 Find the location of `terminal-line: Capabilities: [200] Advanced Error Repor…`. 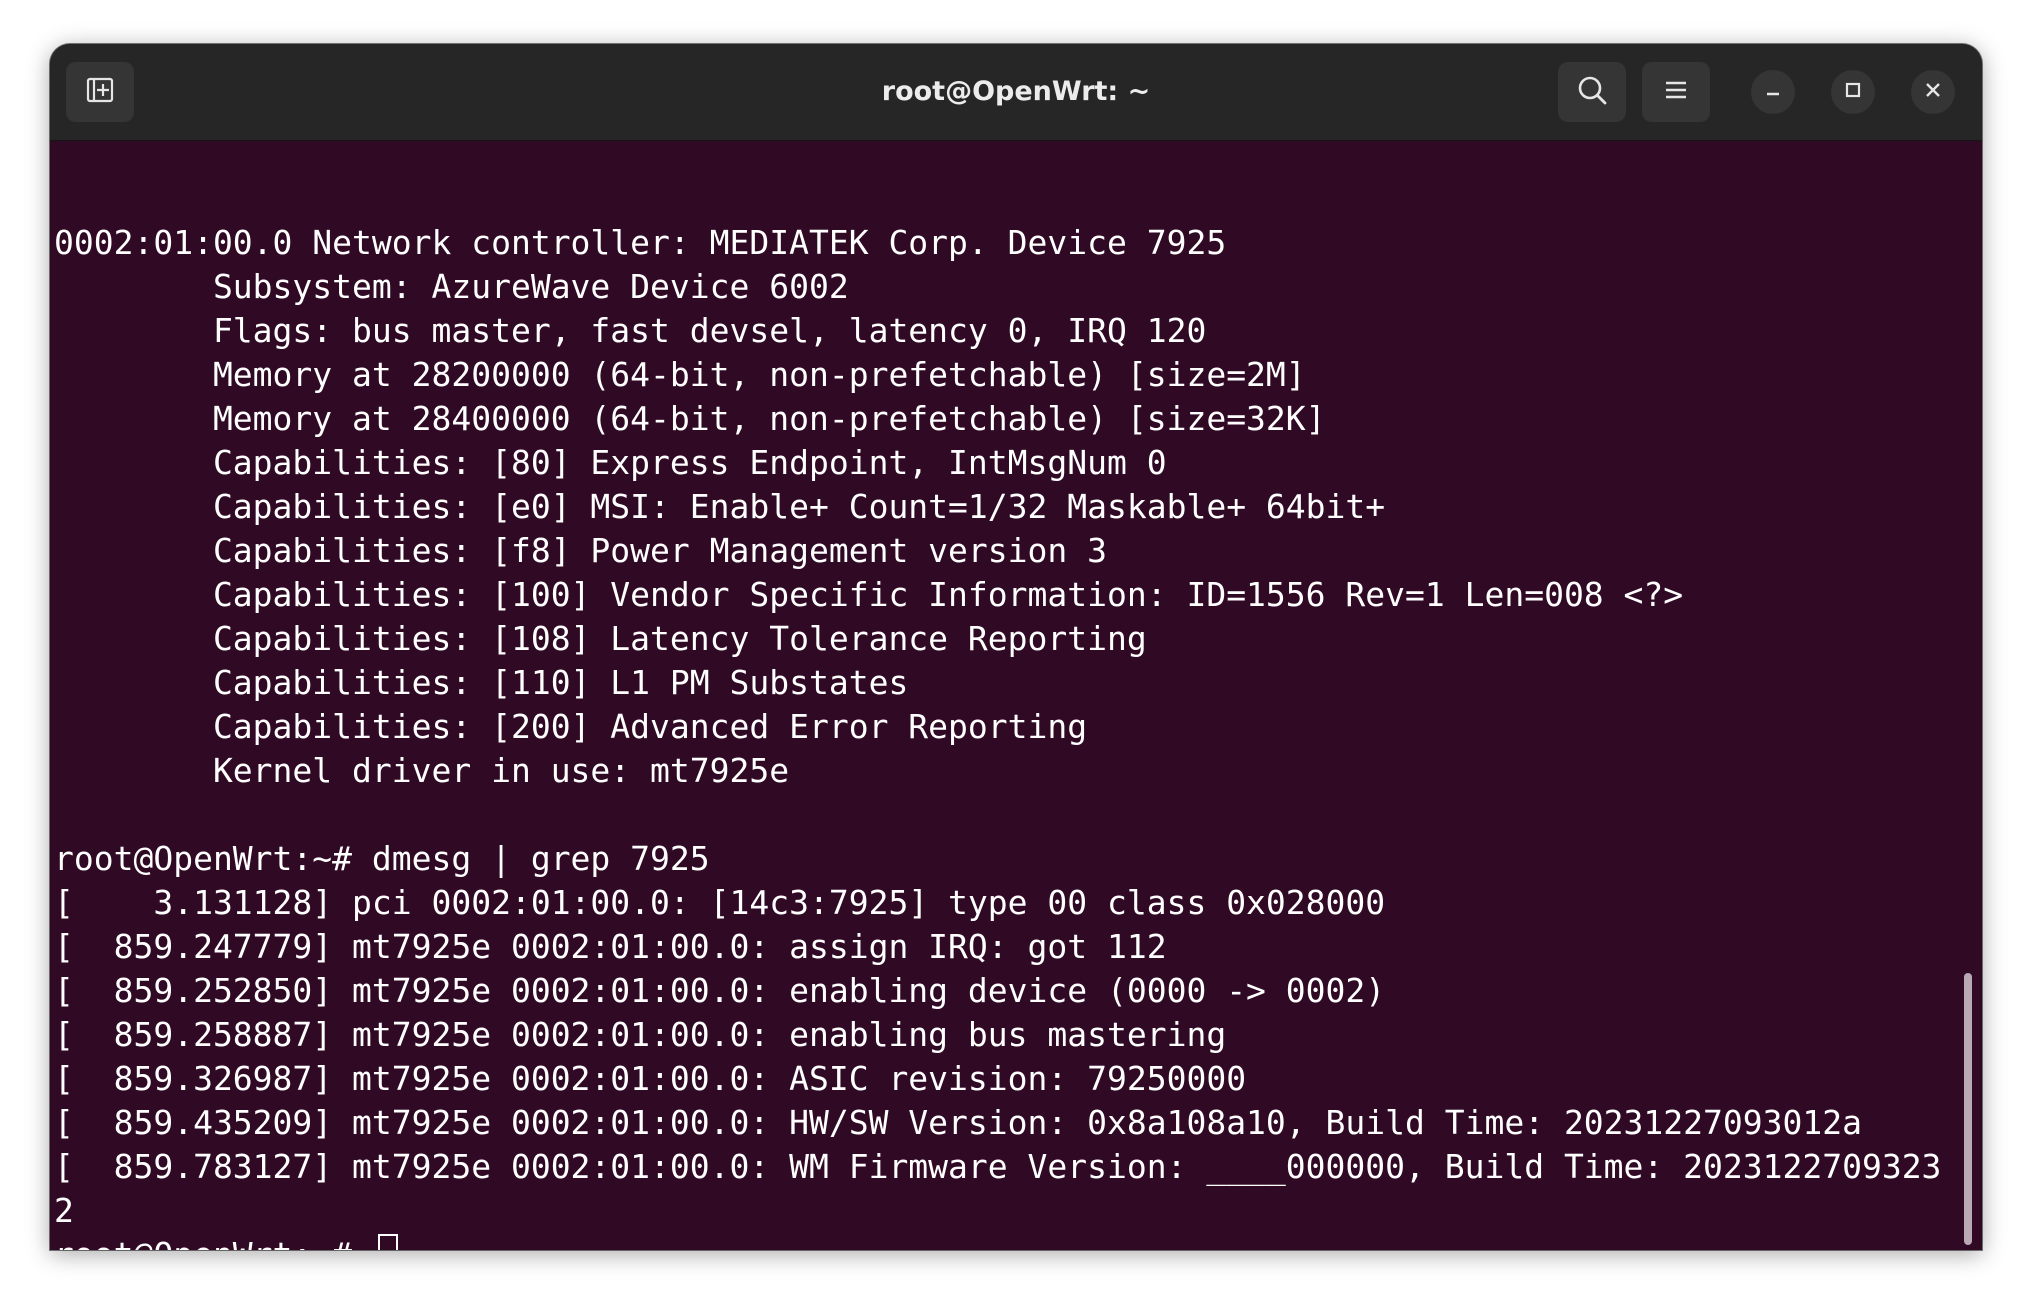

terminal-line: Capabilities: [200] Advanced Error Repor… is located at coordinates (571, 726).